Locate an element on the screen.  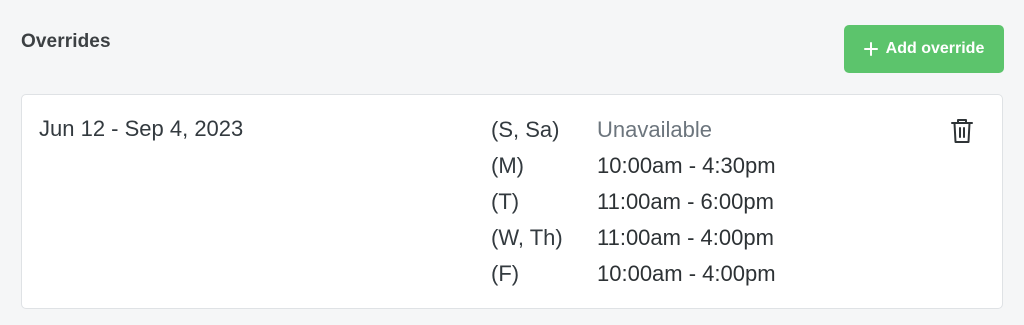
add-override-label: Add override is located at coordinates (935, 48).